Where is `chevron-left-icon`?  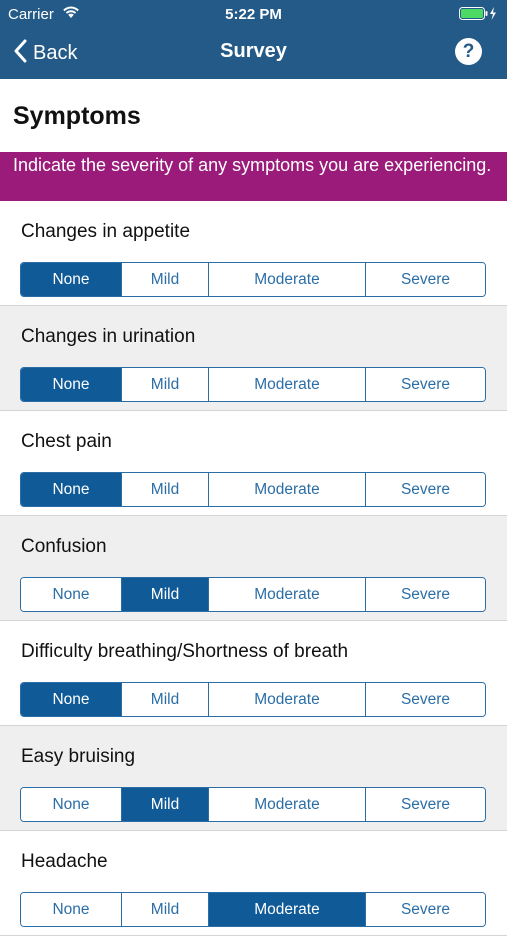 chevron-left-icon is located at coordinates (20, 53).